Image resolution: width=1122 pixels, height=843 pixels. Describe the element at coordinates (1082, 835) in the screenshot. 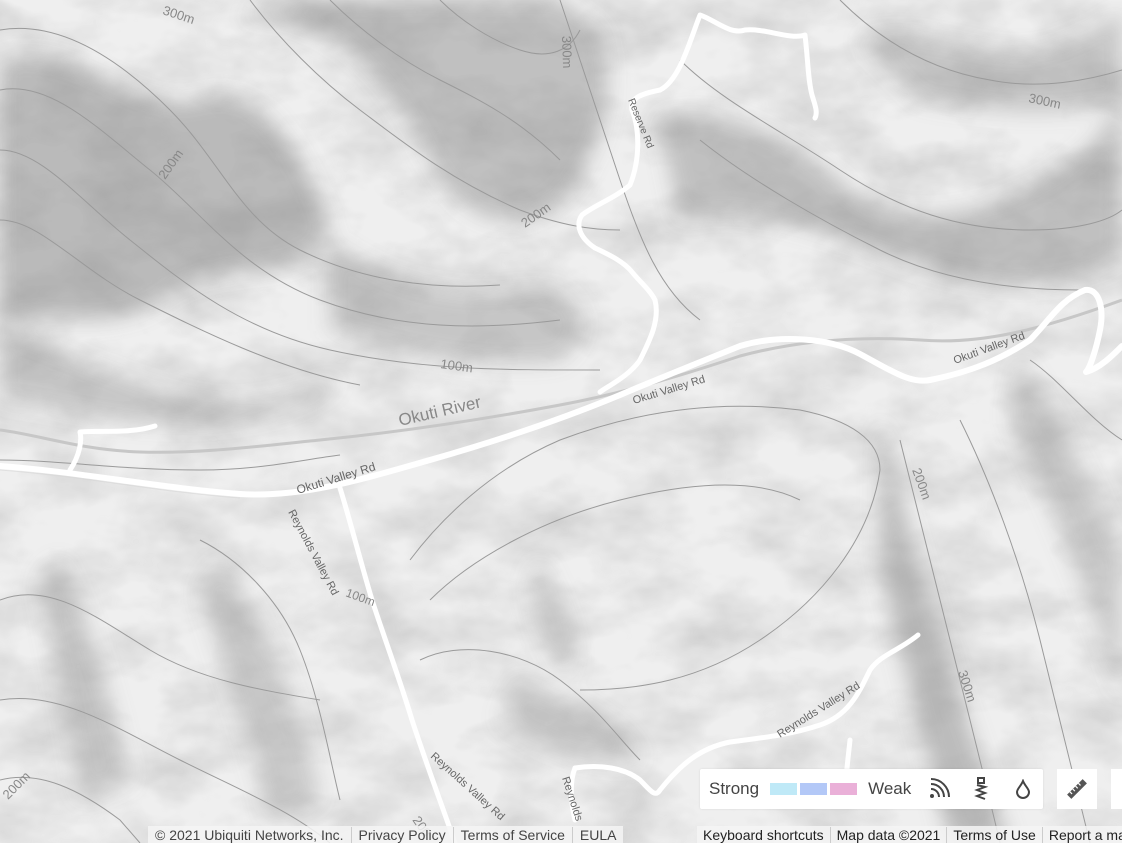

I see `report-map-error-link: Report a map error` at that location.